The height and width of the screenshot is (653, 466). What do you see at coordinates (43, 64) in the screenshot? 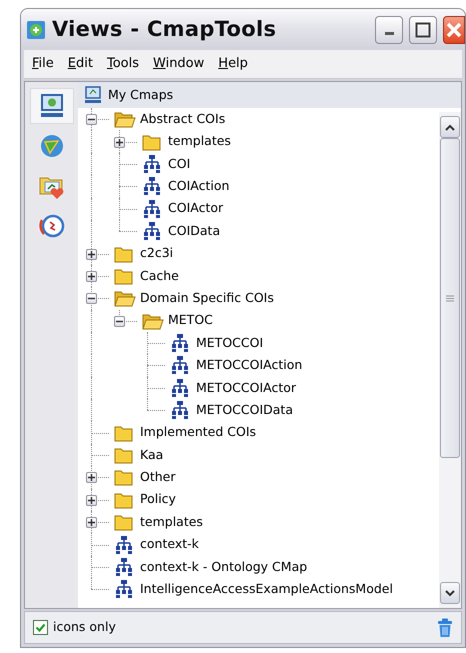
I see `menu-item: File` at bounding box center [43, 64].